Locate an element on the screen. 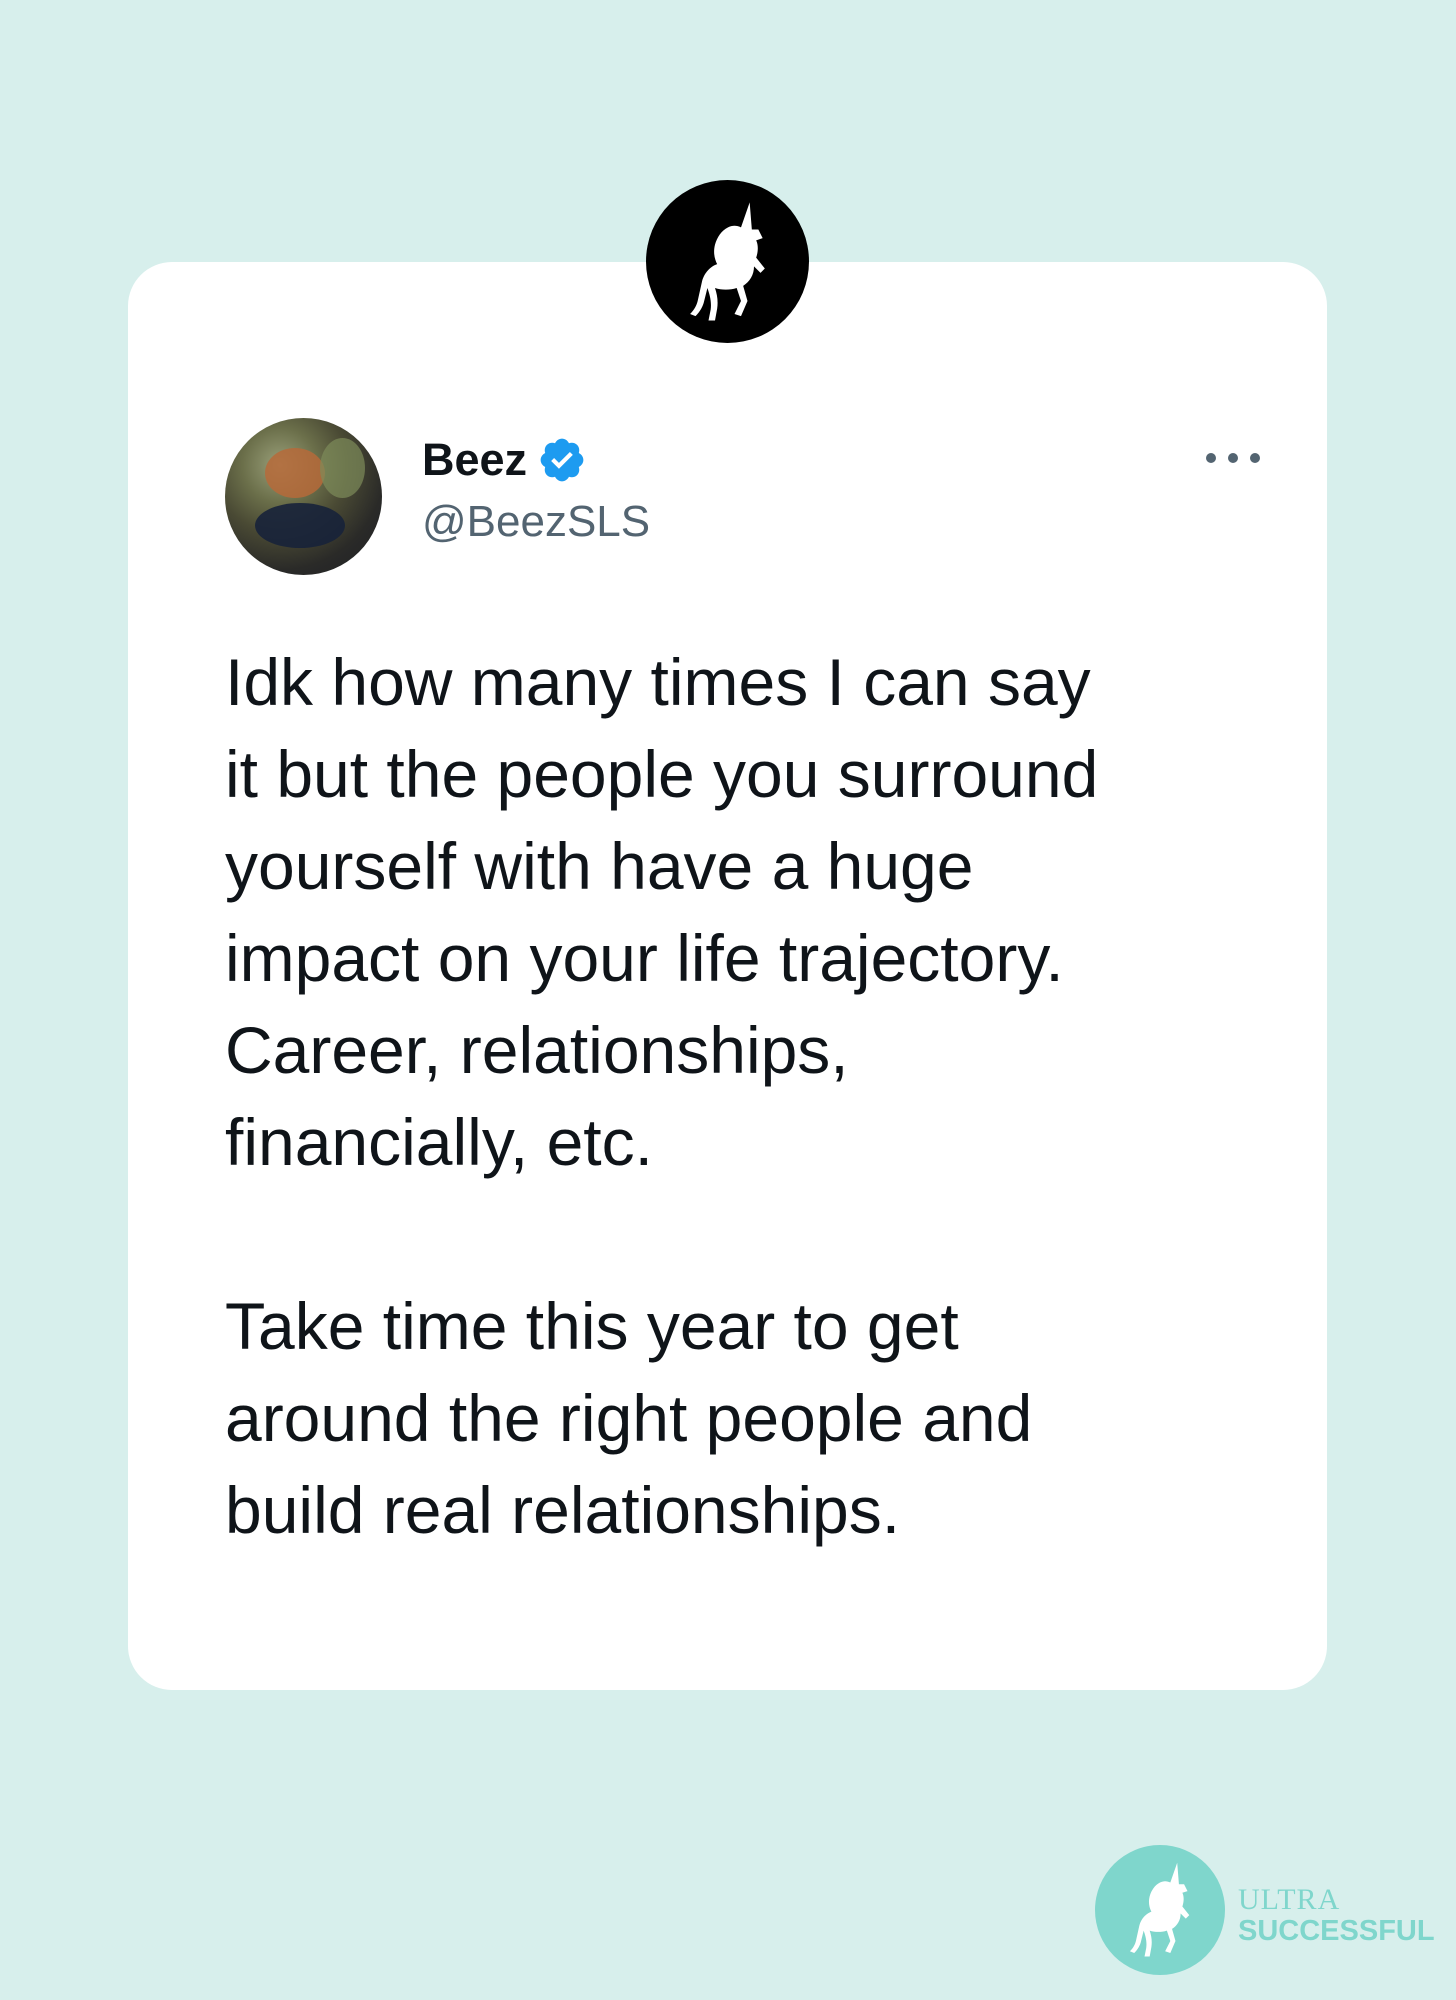  brand-line-1: ULTRA is located at coordinates (1289, 1899).